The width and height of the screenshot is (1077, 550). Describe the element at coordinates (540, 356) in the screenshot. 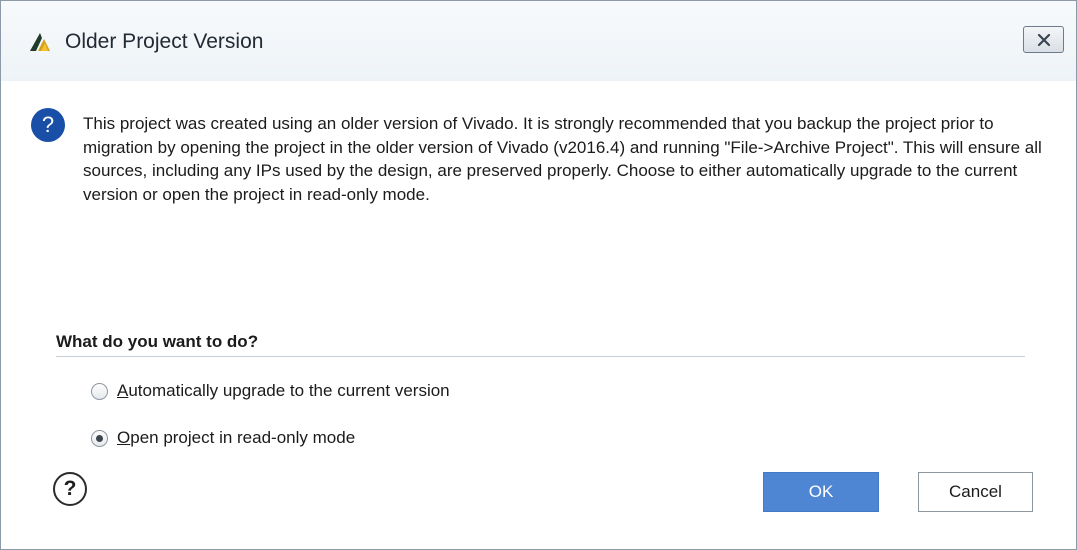

I see `divider` at that location.